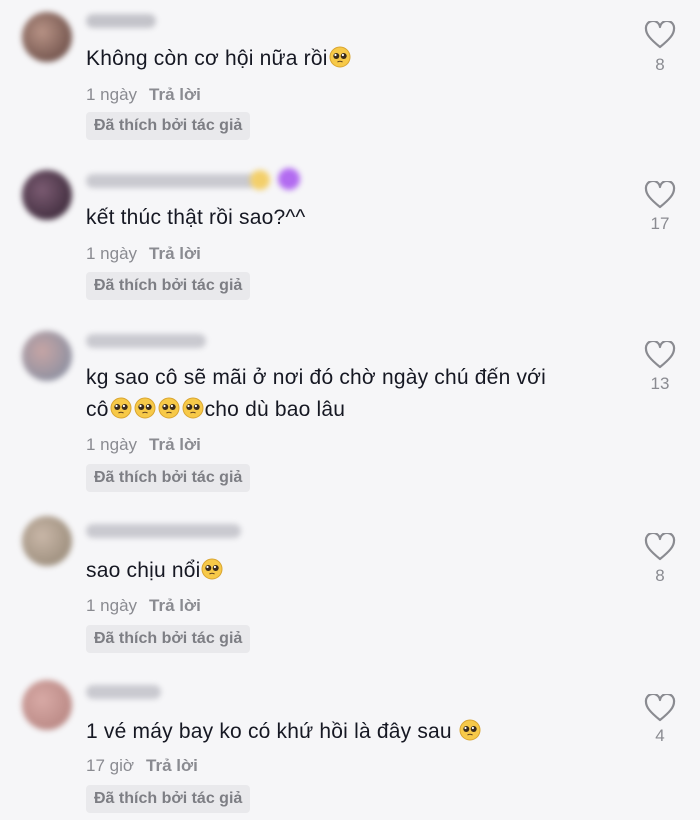  I want to click on like-count: 17, so click(660, 223).